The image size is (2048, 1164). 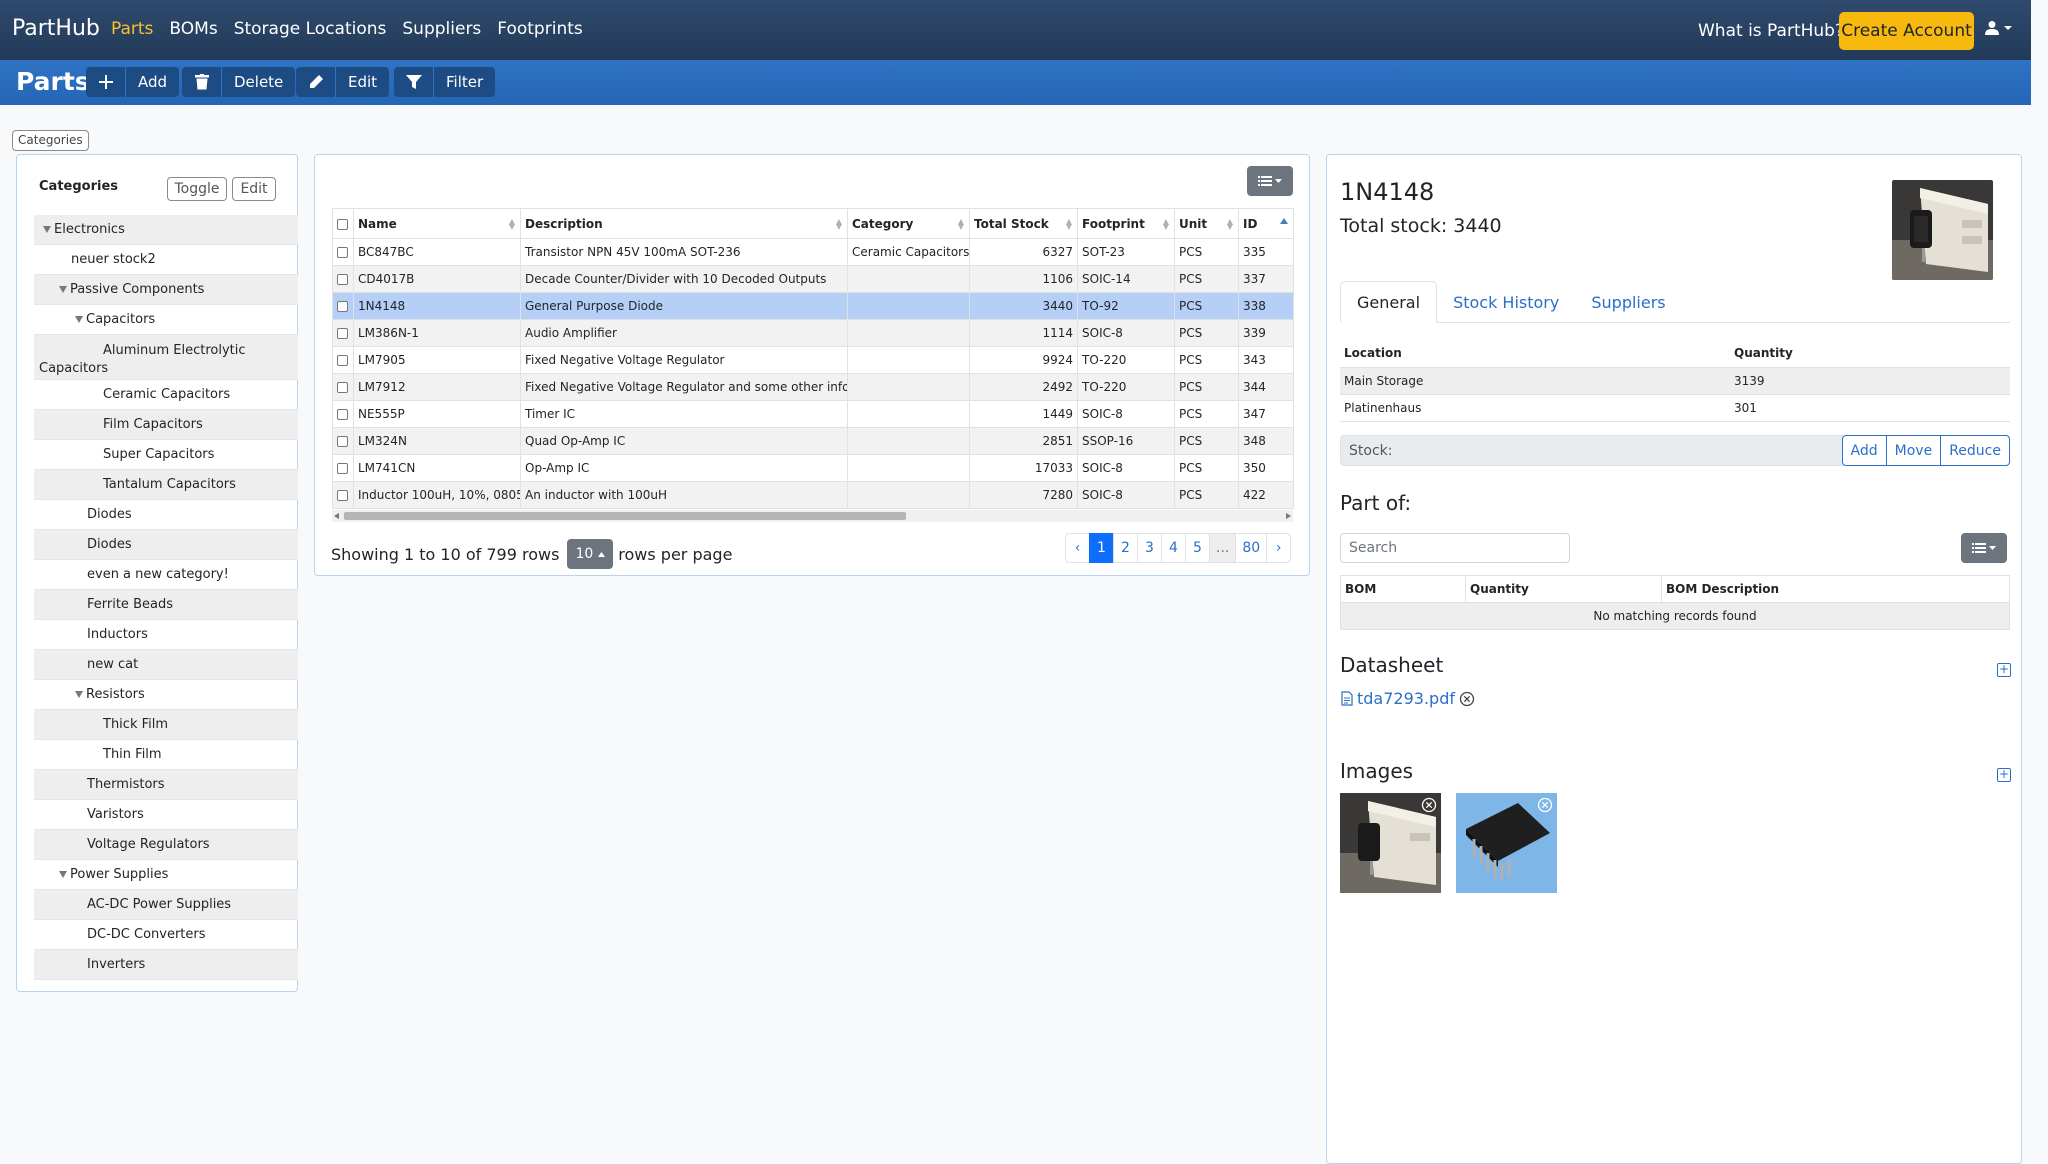 What do you see at coordinates (1984, 548) in the screenshot?
I see `bom-column-chooser-button` at bounding box center [1984, 548].